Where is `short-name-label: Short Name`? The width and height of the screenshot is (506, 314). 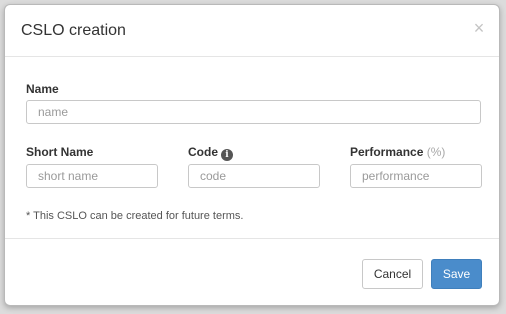 short-name-label: Short Name is located at coordinates (60, 152).